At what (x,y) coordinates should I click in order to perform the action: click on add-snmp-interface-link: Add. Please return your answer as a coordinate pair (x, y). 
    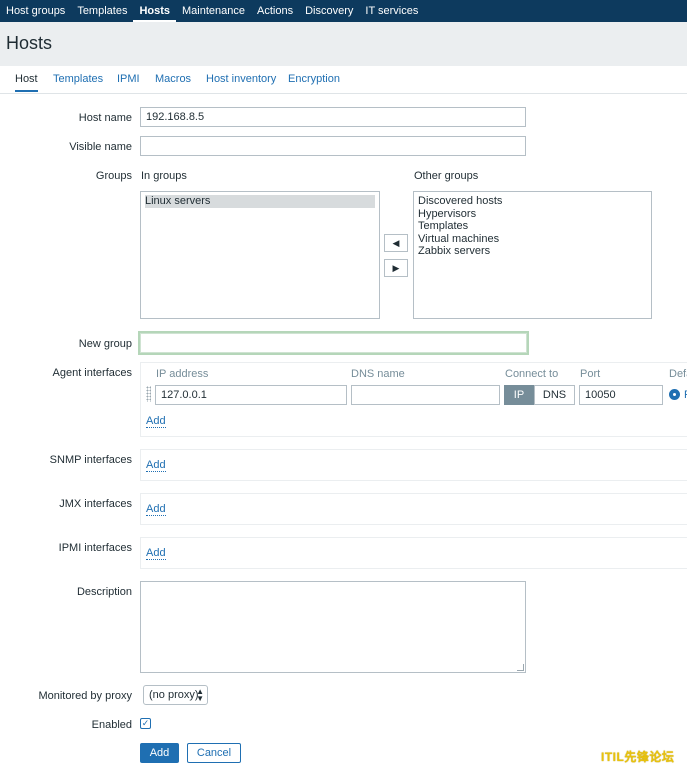
    Looking at the image, I should click on (156, 465).